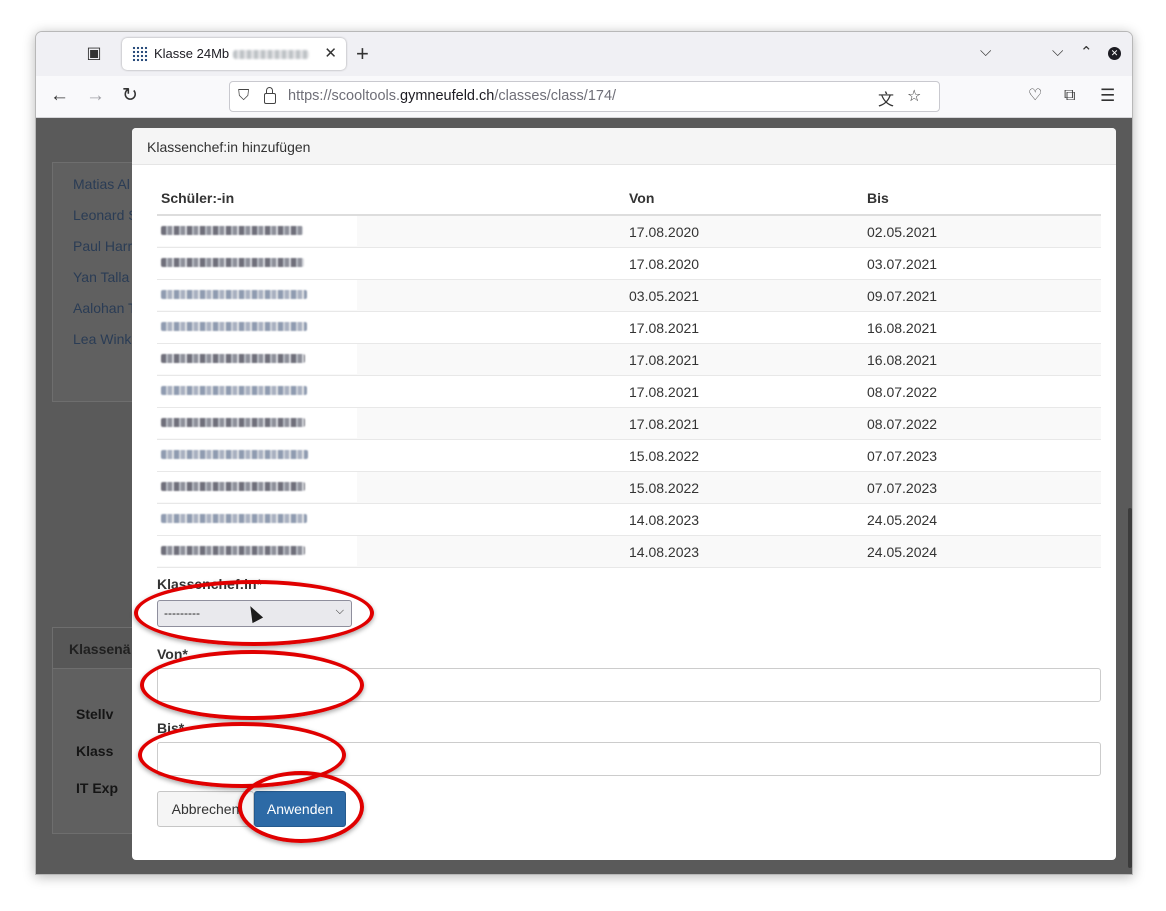 This screenshot has height=911, width=1166. I want to click on from-date-cell: 03.05.2021, so click(664, 296).